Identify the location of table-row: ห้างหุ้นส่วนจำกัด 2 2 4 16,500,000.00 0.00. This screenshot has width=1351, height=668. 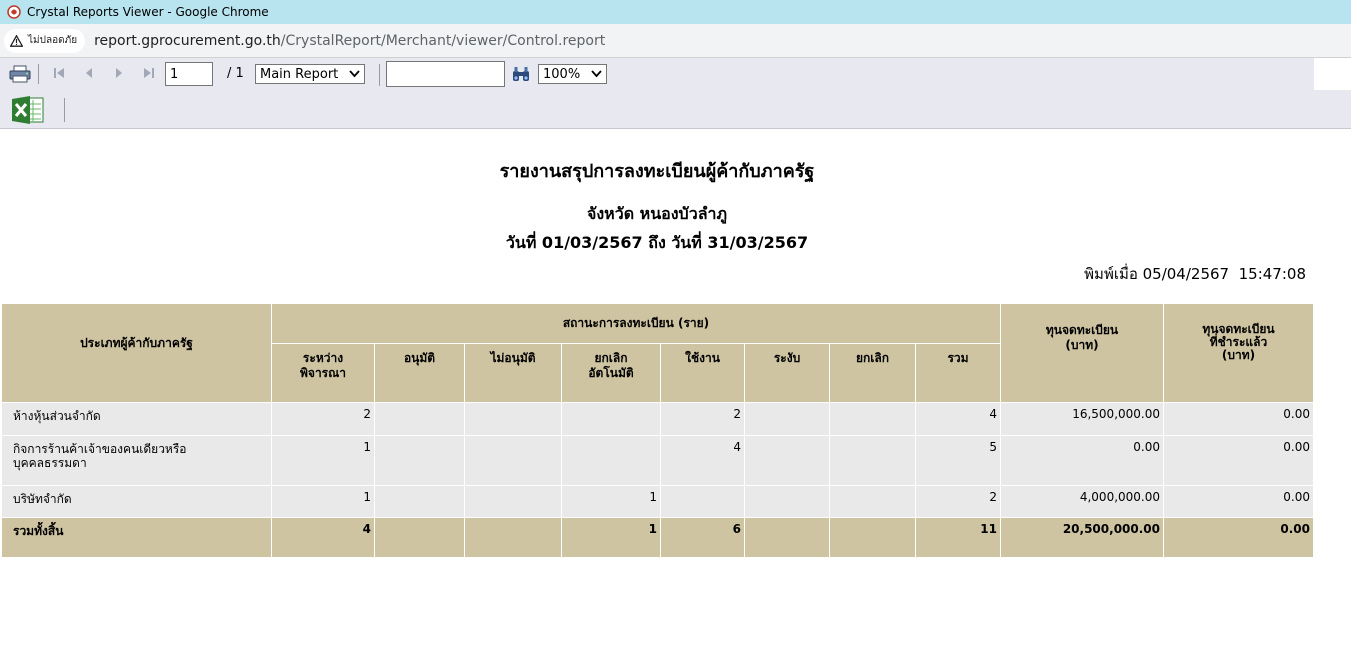
(657, 419).